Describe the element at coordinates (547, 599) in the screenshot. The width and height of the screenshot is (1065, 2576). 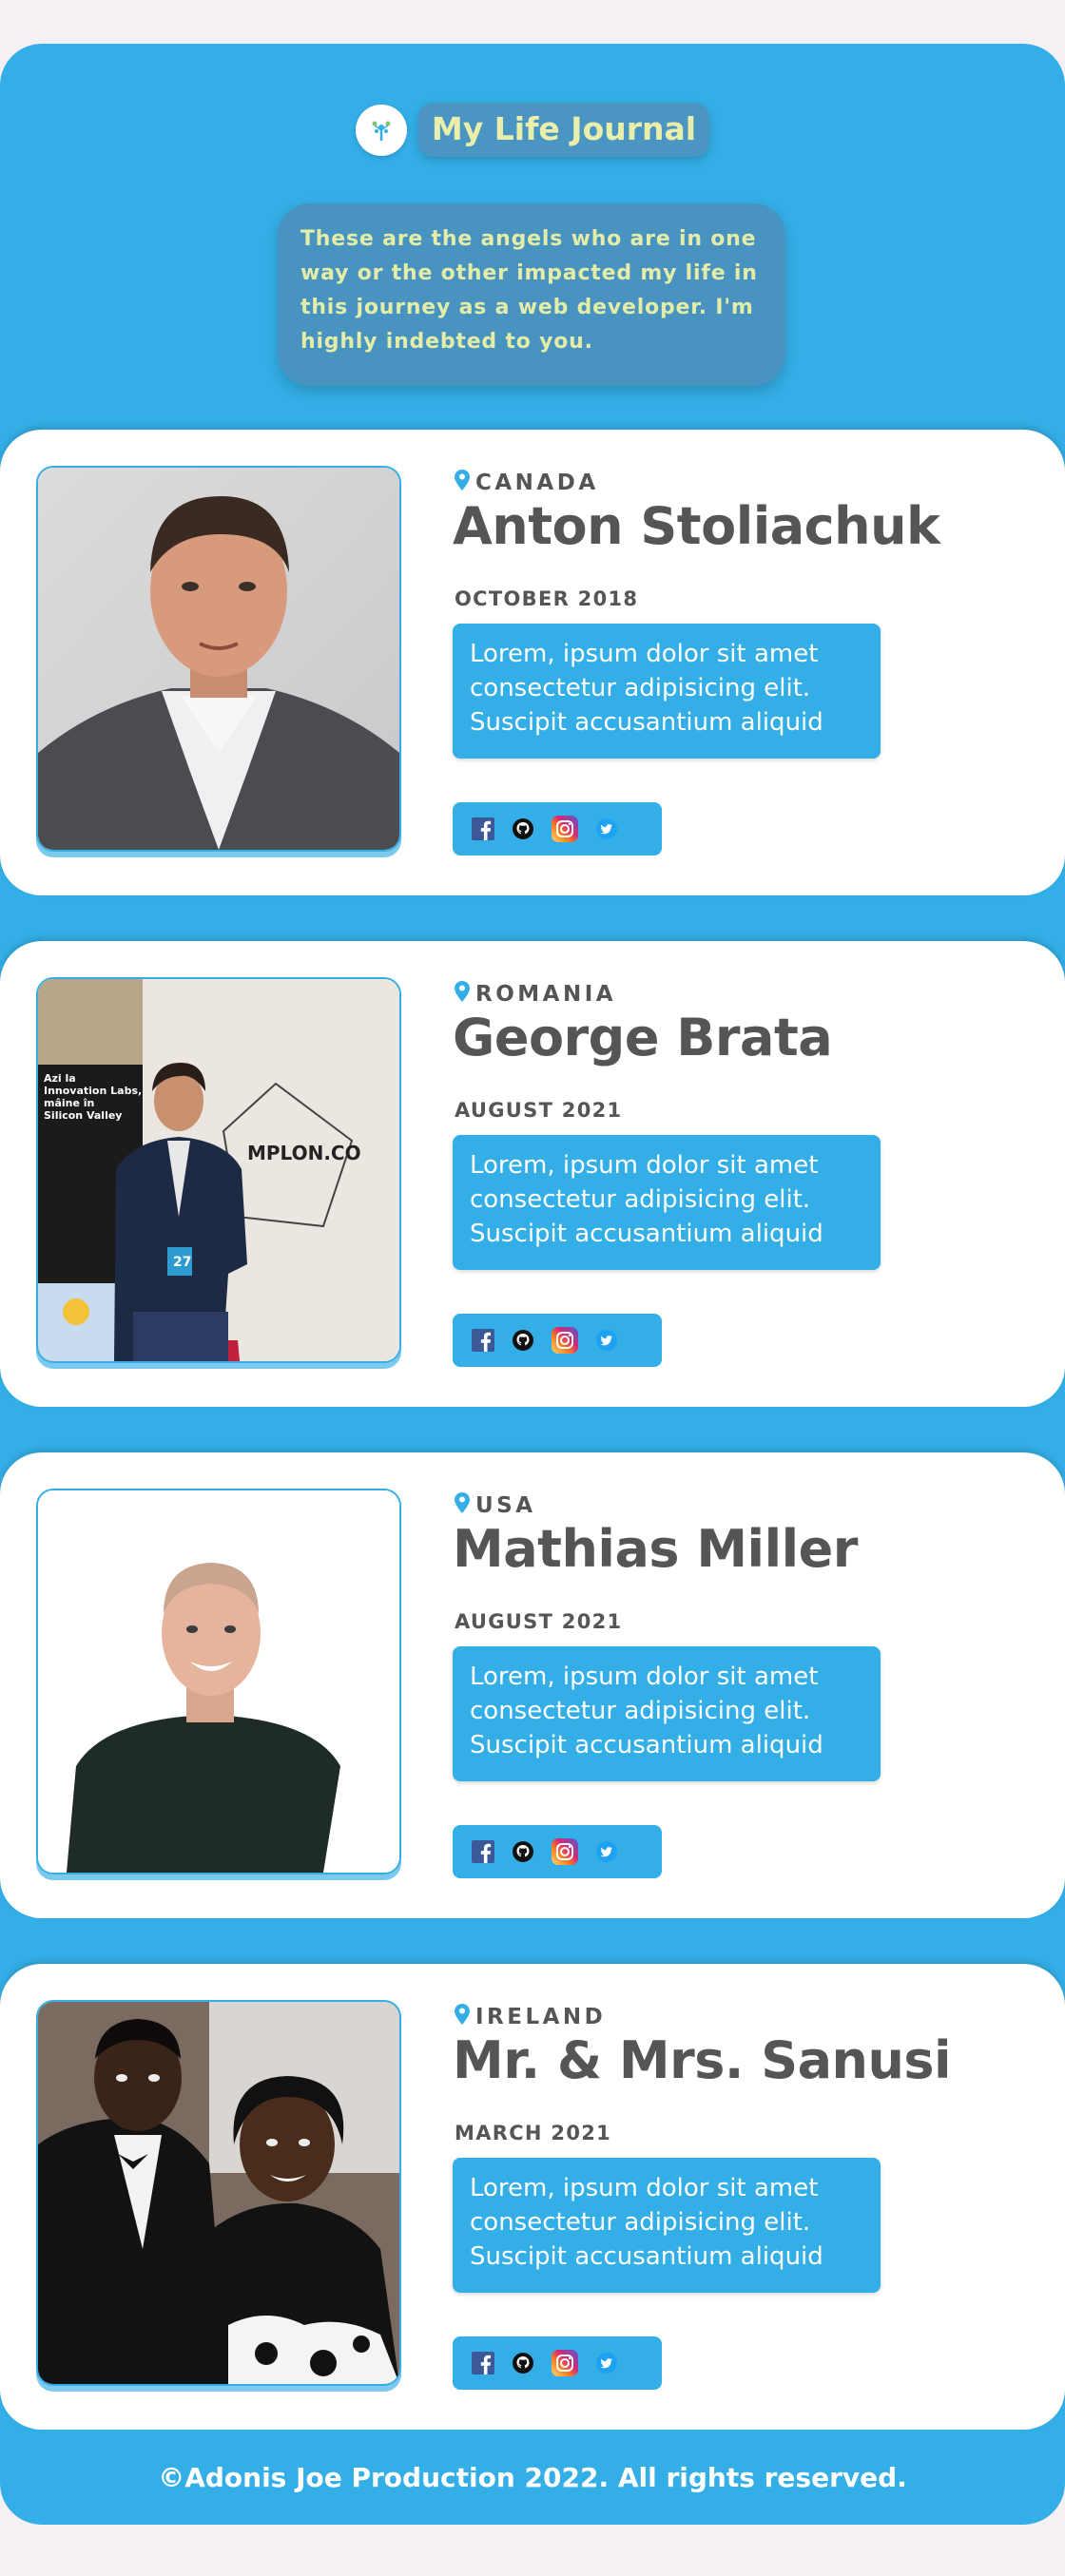
I see `person-date: OCTOBER 2018` at that location.